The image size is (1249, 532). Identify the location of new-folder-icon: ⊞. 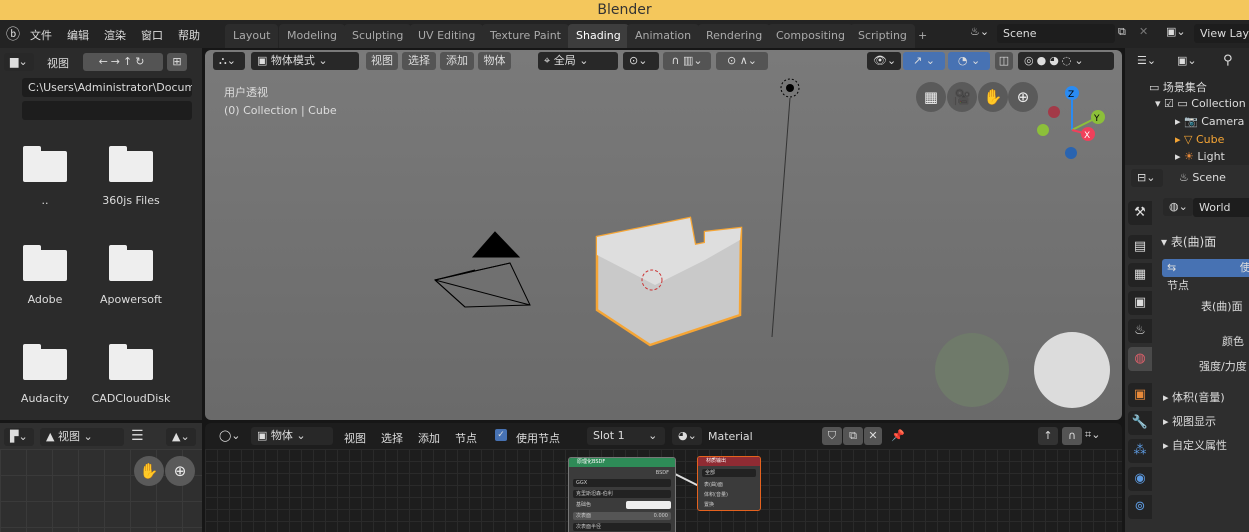
(177, 62).